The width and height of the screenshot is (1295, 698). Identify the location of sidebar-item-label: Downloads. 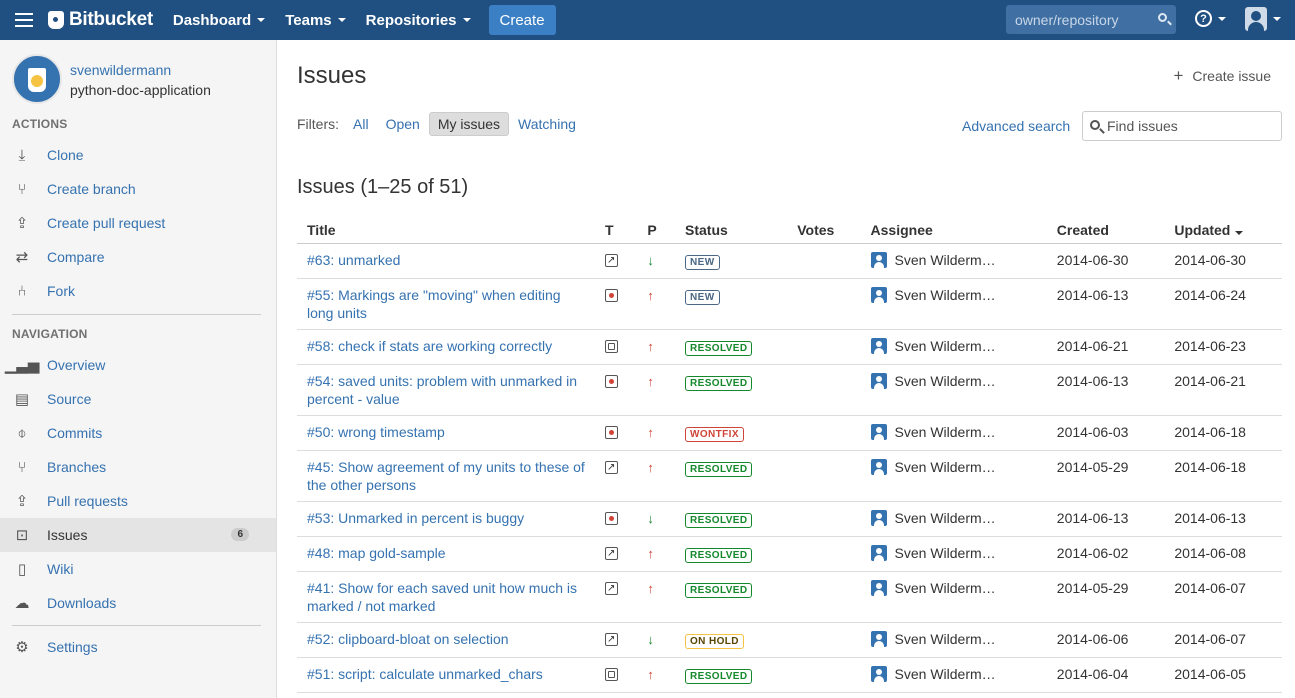
(82, 603).